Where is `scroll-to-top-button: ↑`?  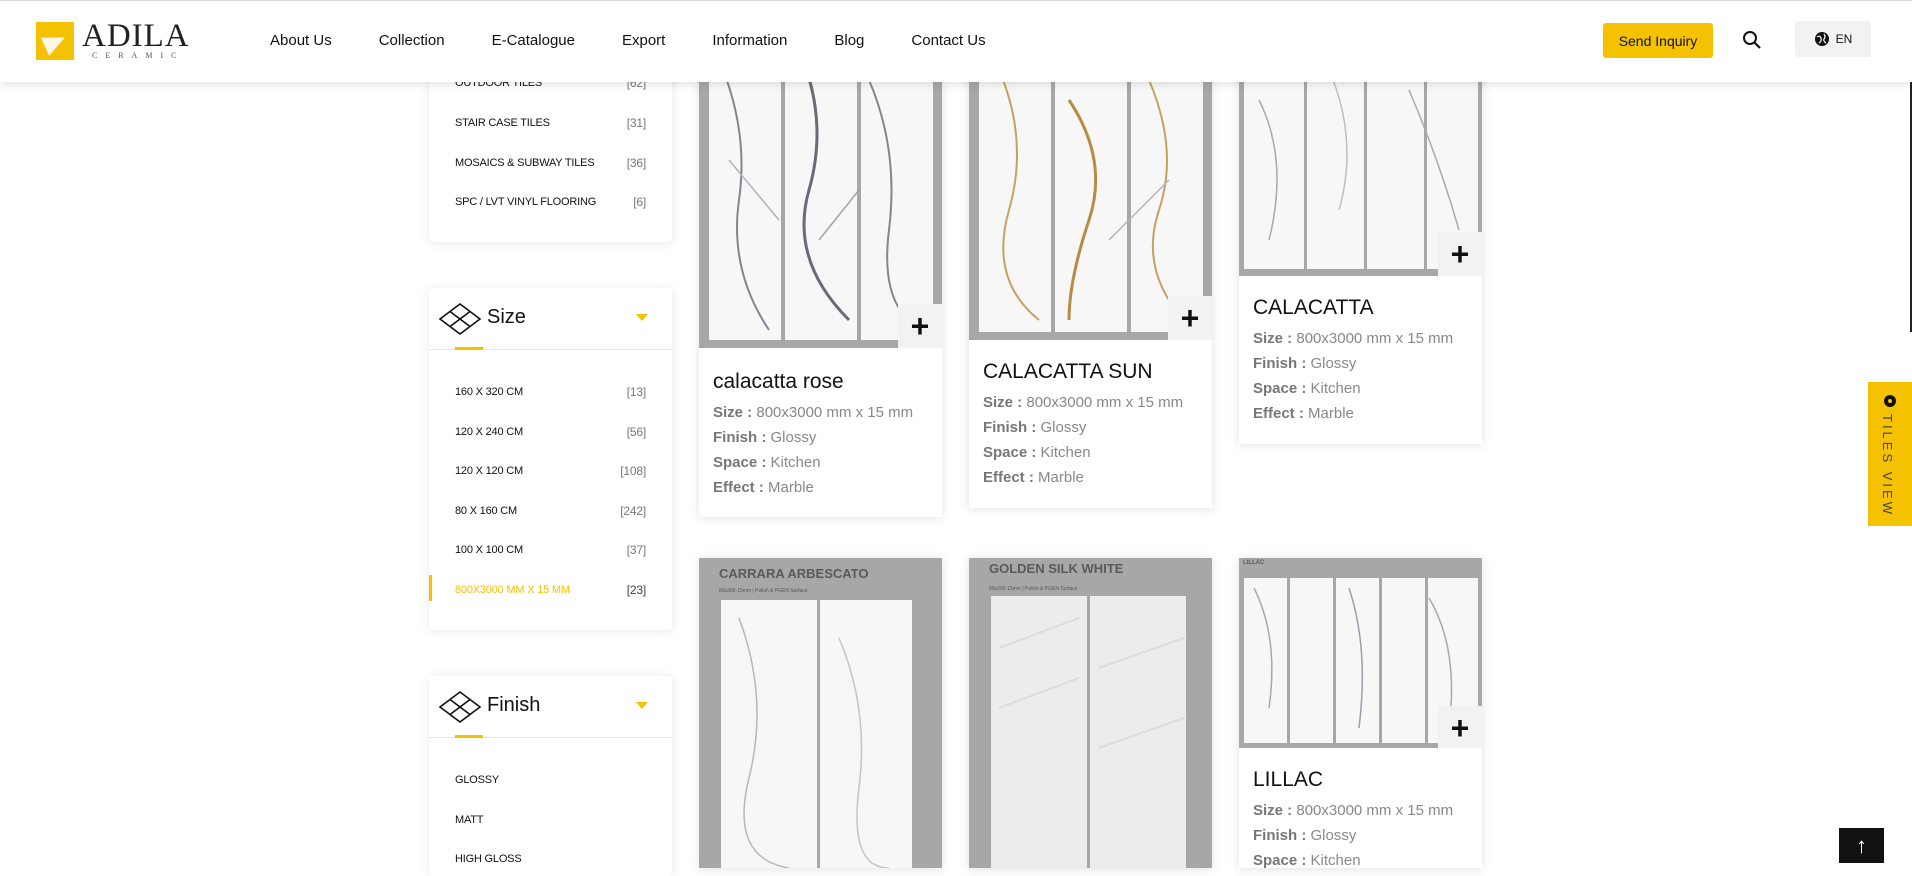
scroll-to-top-button: ↑ is located at coordinates (1861, 845).